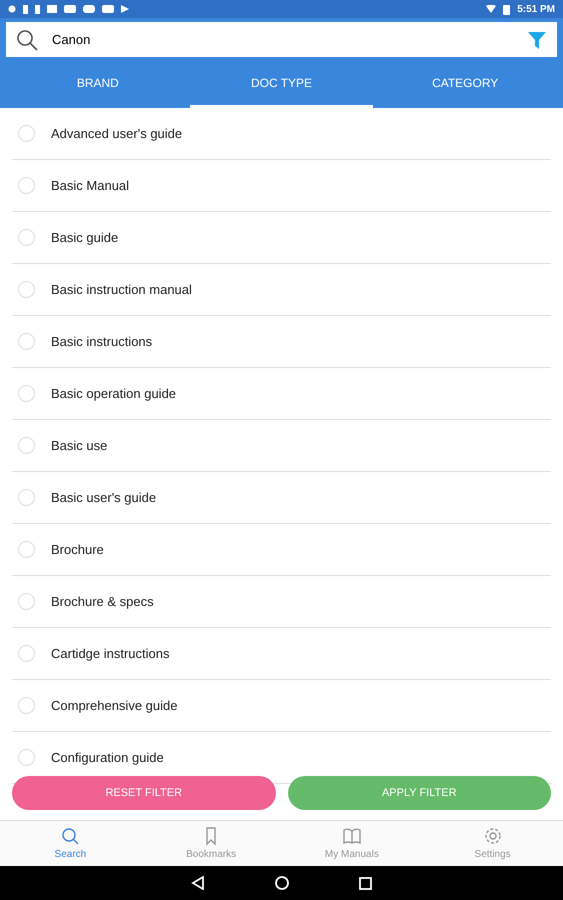 The width and height of the screenshot is (563, 900). I want to click on nav-tab: My Manuals, so click(352, 843).